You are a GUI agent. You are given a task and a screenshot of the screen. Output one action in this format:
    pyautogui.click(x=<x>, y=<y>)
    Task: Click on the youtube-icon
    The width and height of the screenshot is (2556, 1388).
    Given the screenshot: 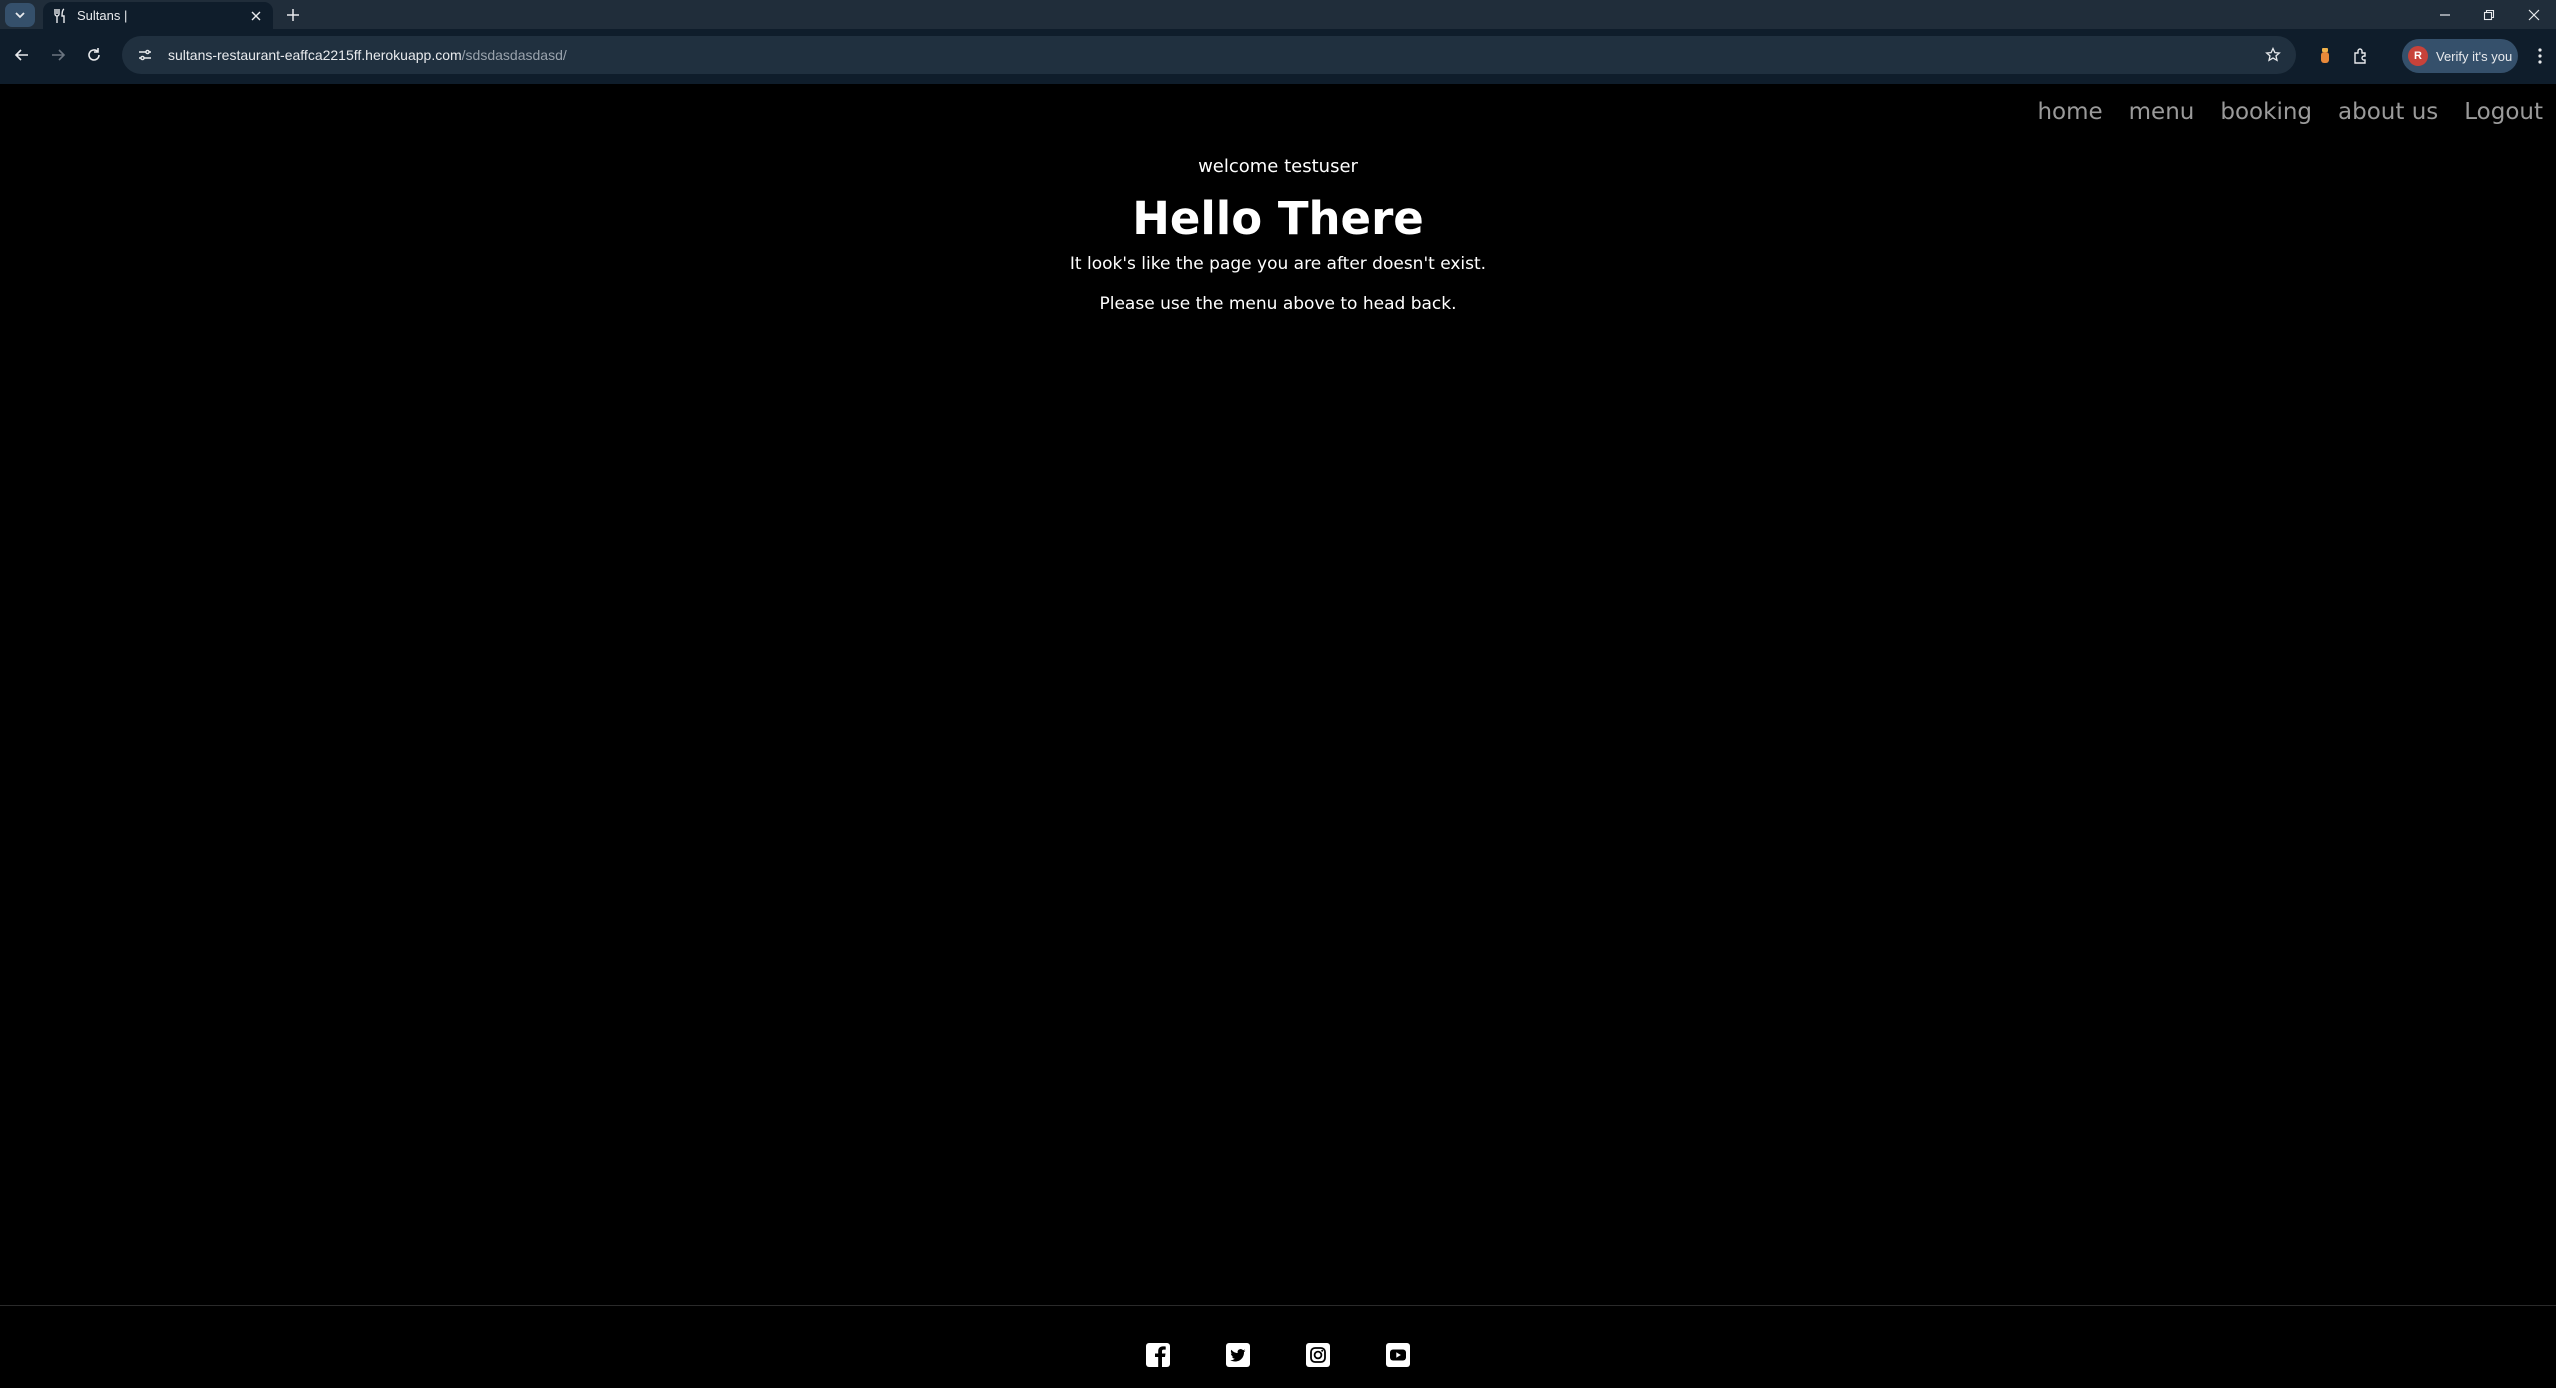 What is the action you would take?
    pyautogui.click(x=1398, y=1355)
    